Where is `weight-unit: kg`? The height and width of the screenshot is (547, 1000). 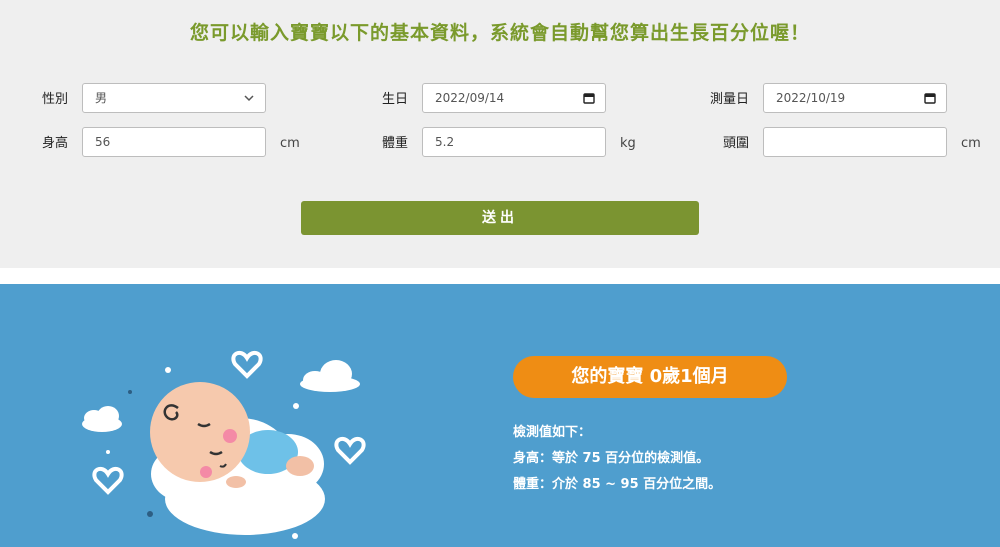 weight-unit: kg is located at coordinates (628, 143).